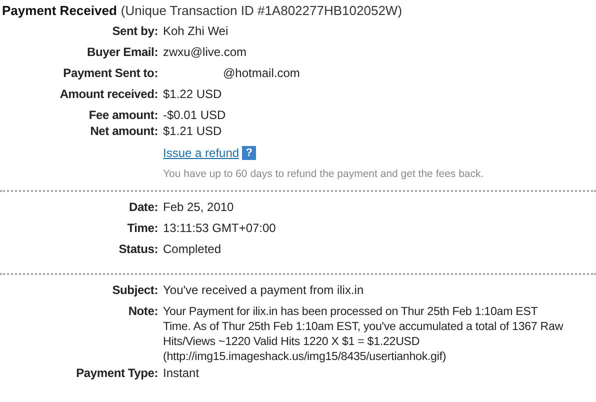  What do you see at coordinates (134, 290) in the screenshot?
I see `field-label: Subject:` at bounding box center [134, 290].